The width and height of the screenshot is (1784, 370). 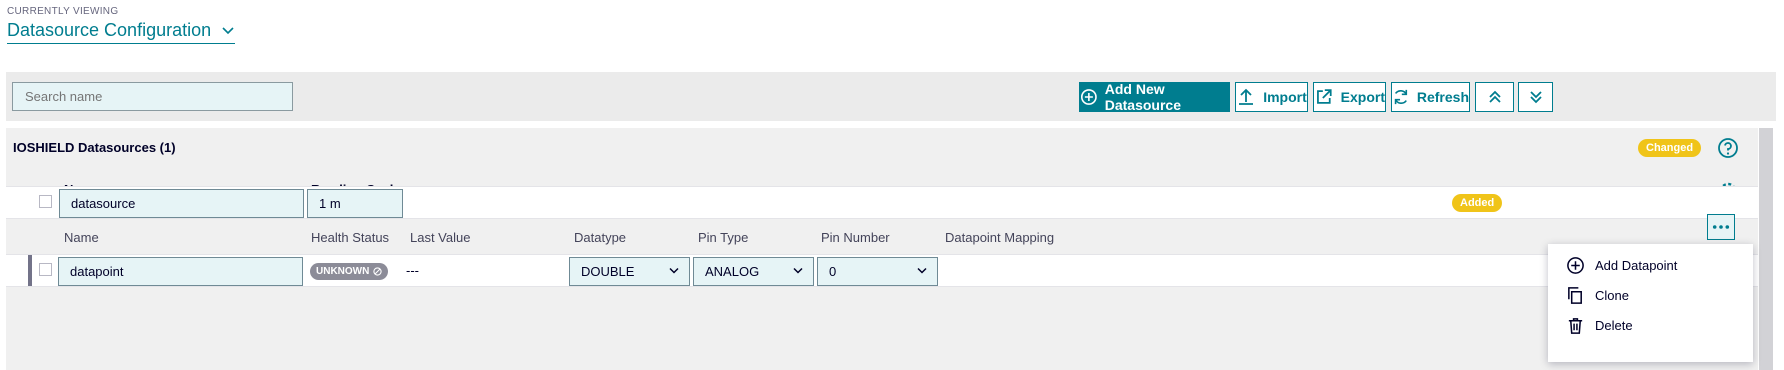 I want to click on menu-item-clone: Clone, so click(x=1597, y=295).